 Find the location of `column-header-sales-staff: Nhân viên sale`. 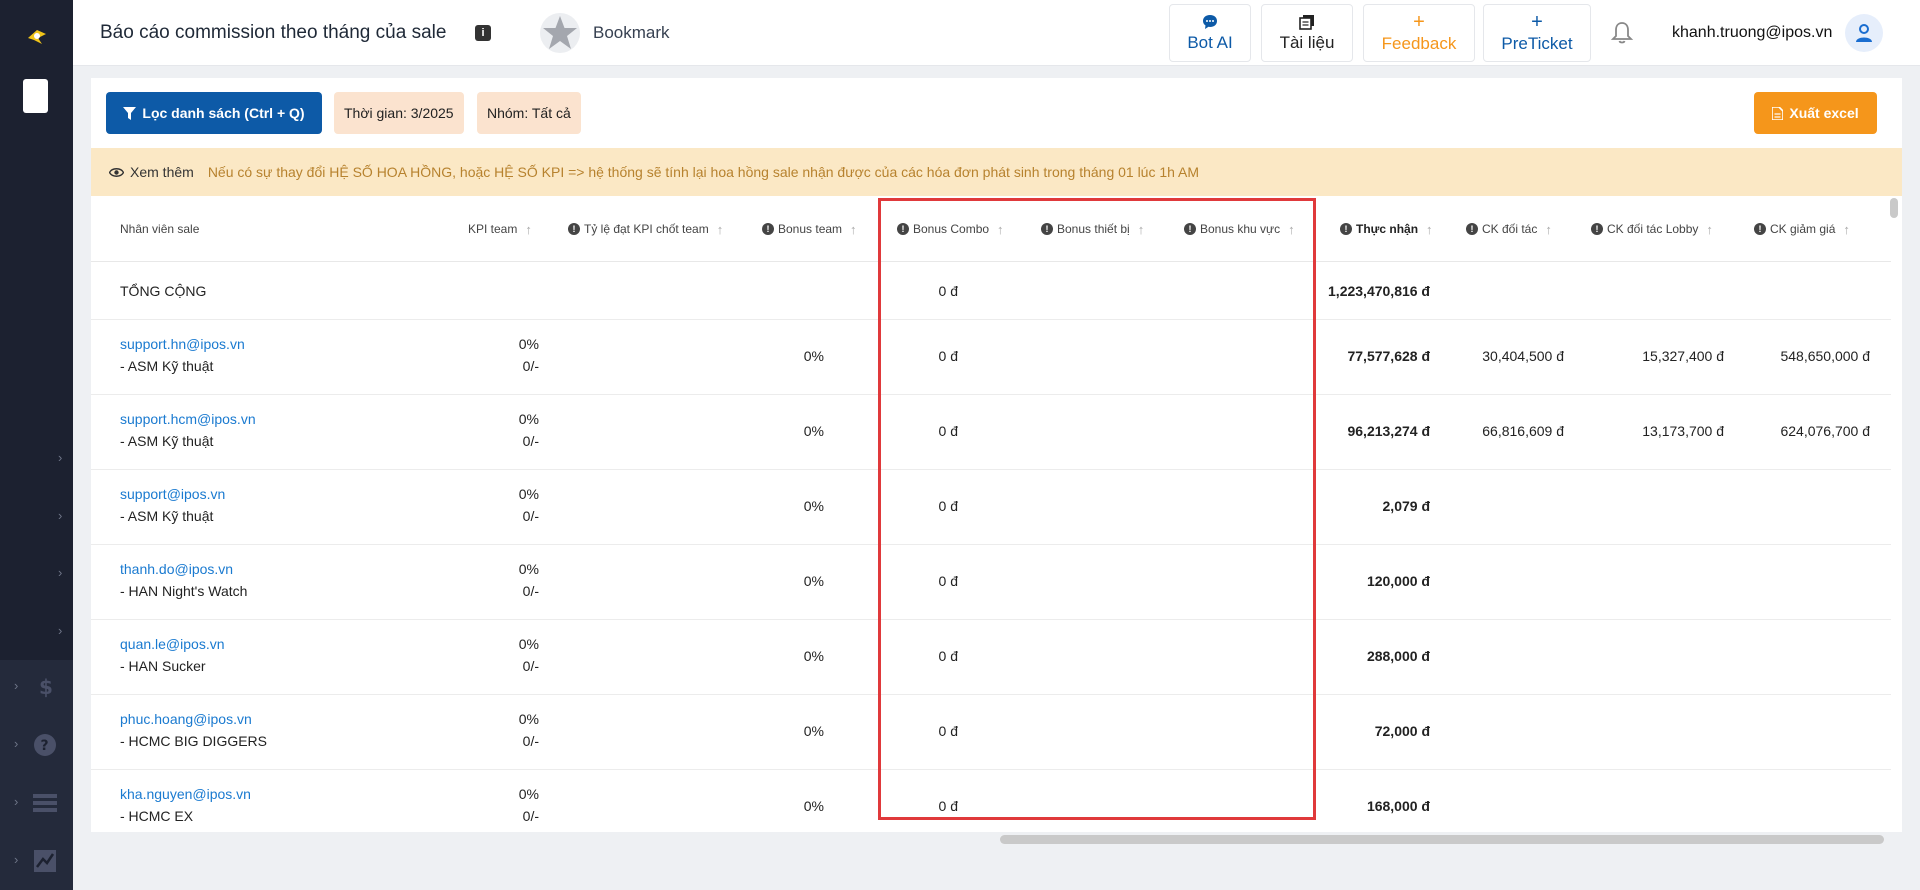

column-header-sales-staff: Nhân viên sale is located at coordinates (159, 229).